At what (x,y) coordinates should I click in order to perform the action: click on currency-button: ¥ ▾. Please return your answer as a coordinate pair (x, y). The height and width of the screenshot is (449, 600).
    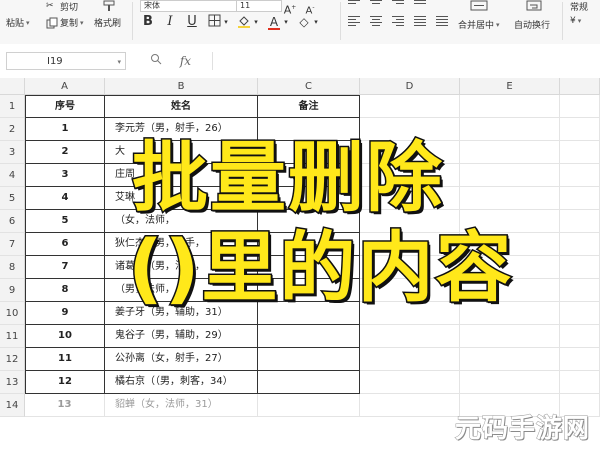
    Looking at the image, I should click on (575, 21).